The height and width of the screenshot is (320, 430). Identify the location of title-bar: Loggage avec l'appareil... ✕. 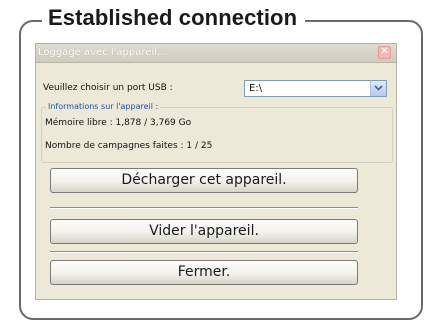
(216, 53).